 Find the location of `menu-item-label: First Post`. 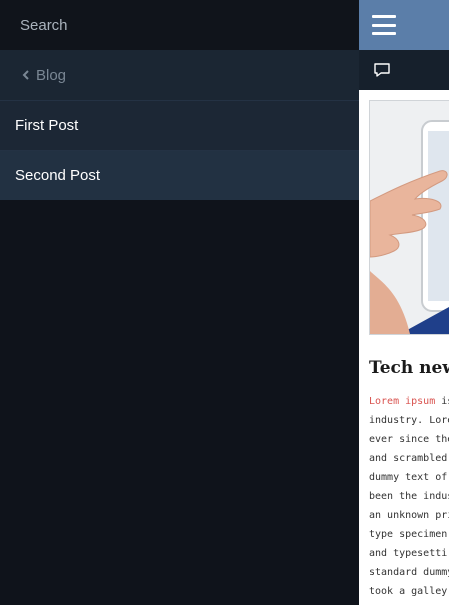

menu-item-label: First Post is located at coordinates (47, 125).